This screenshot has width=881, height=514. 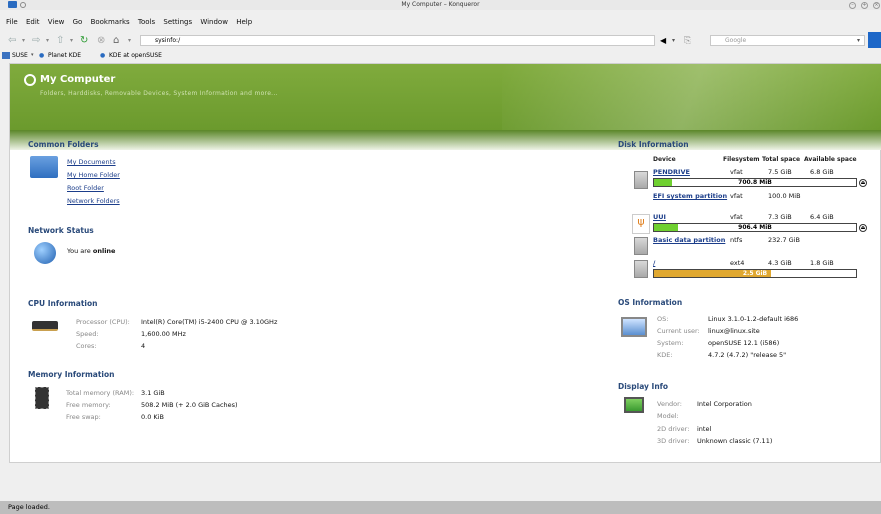 What do you see at coordinates (12, 22) in the screenshot?
I see `menu-file: File` at bounding box center [12, 22].